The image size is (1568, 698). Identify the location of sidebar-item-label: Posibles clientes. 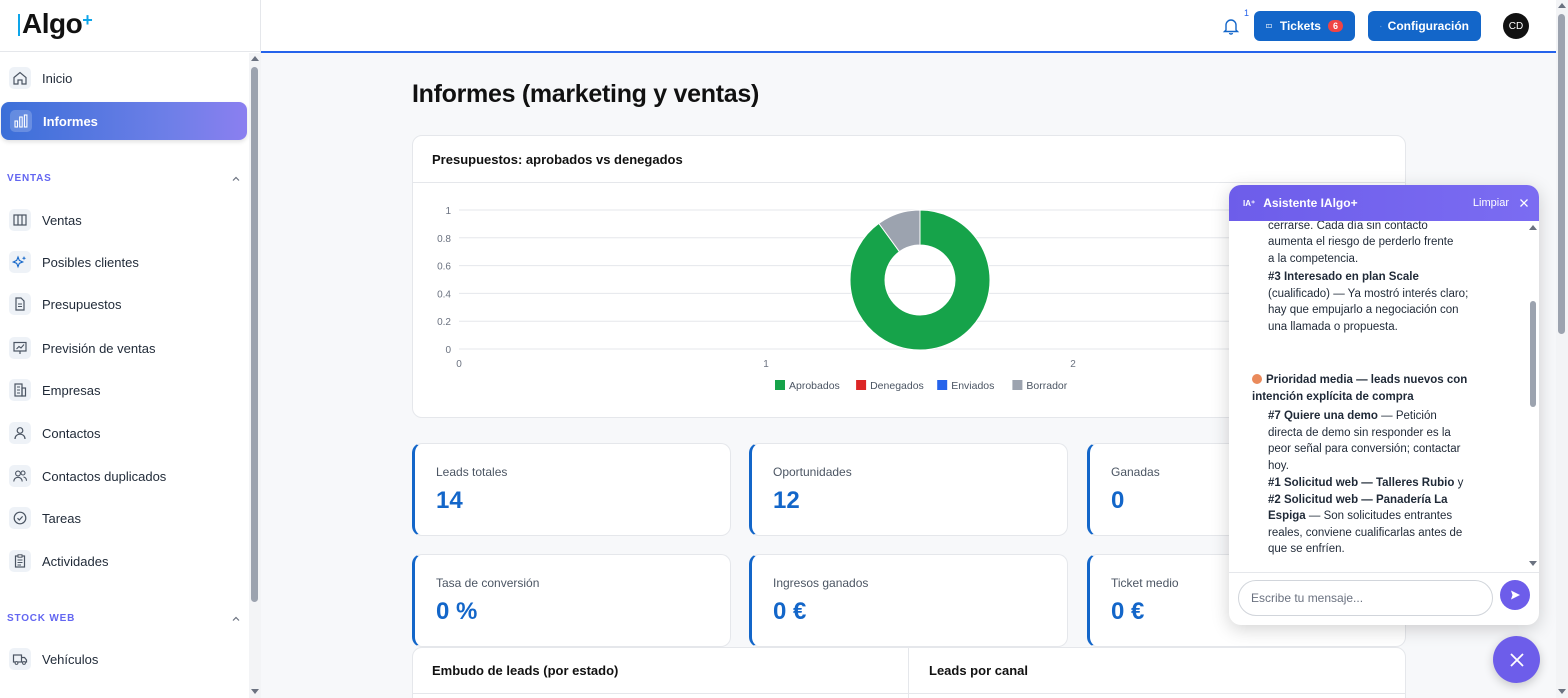
(90, 262).